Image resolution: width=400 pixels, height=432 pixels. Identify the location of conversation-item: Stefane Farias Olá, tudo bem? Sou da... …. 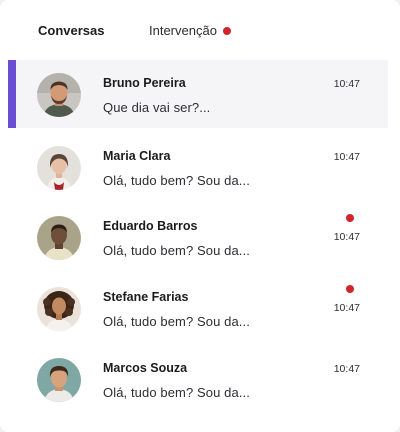
(198, 308).